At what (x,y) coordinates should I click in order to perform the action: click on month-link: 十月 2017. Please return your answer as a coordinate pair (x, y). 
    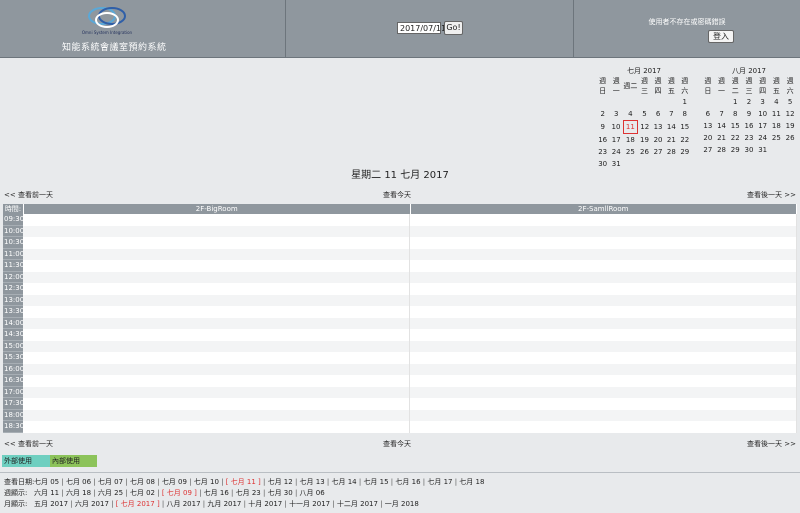
    Looking at the image, I should click on (265, 504).